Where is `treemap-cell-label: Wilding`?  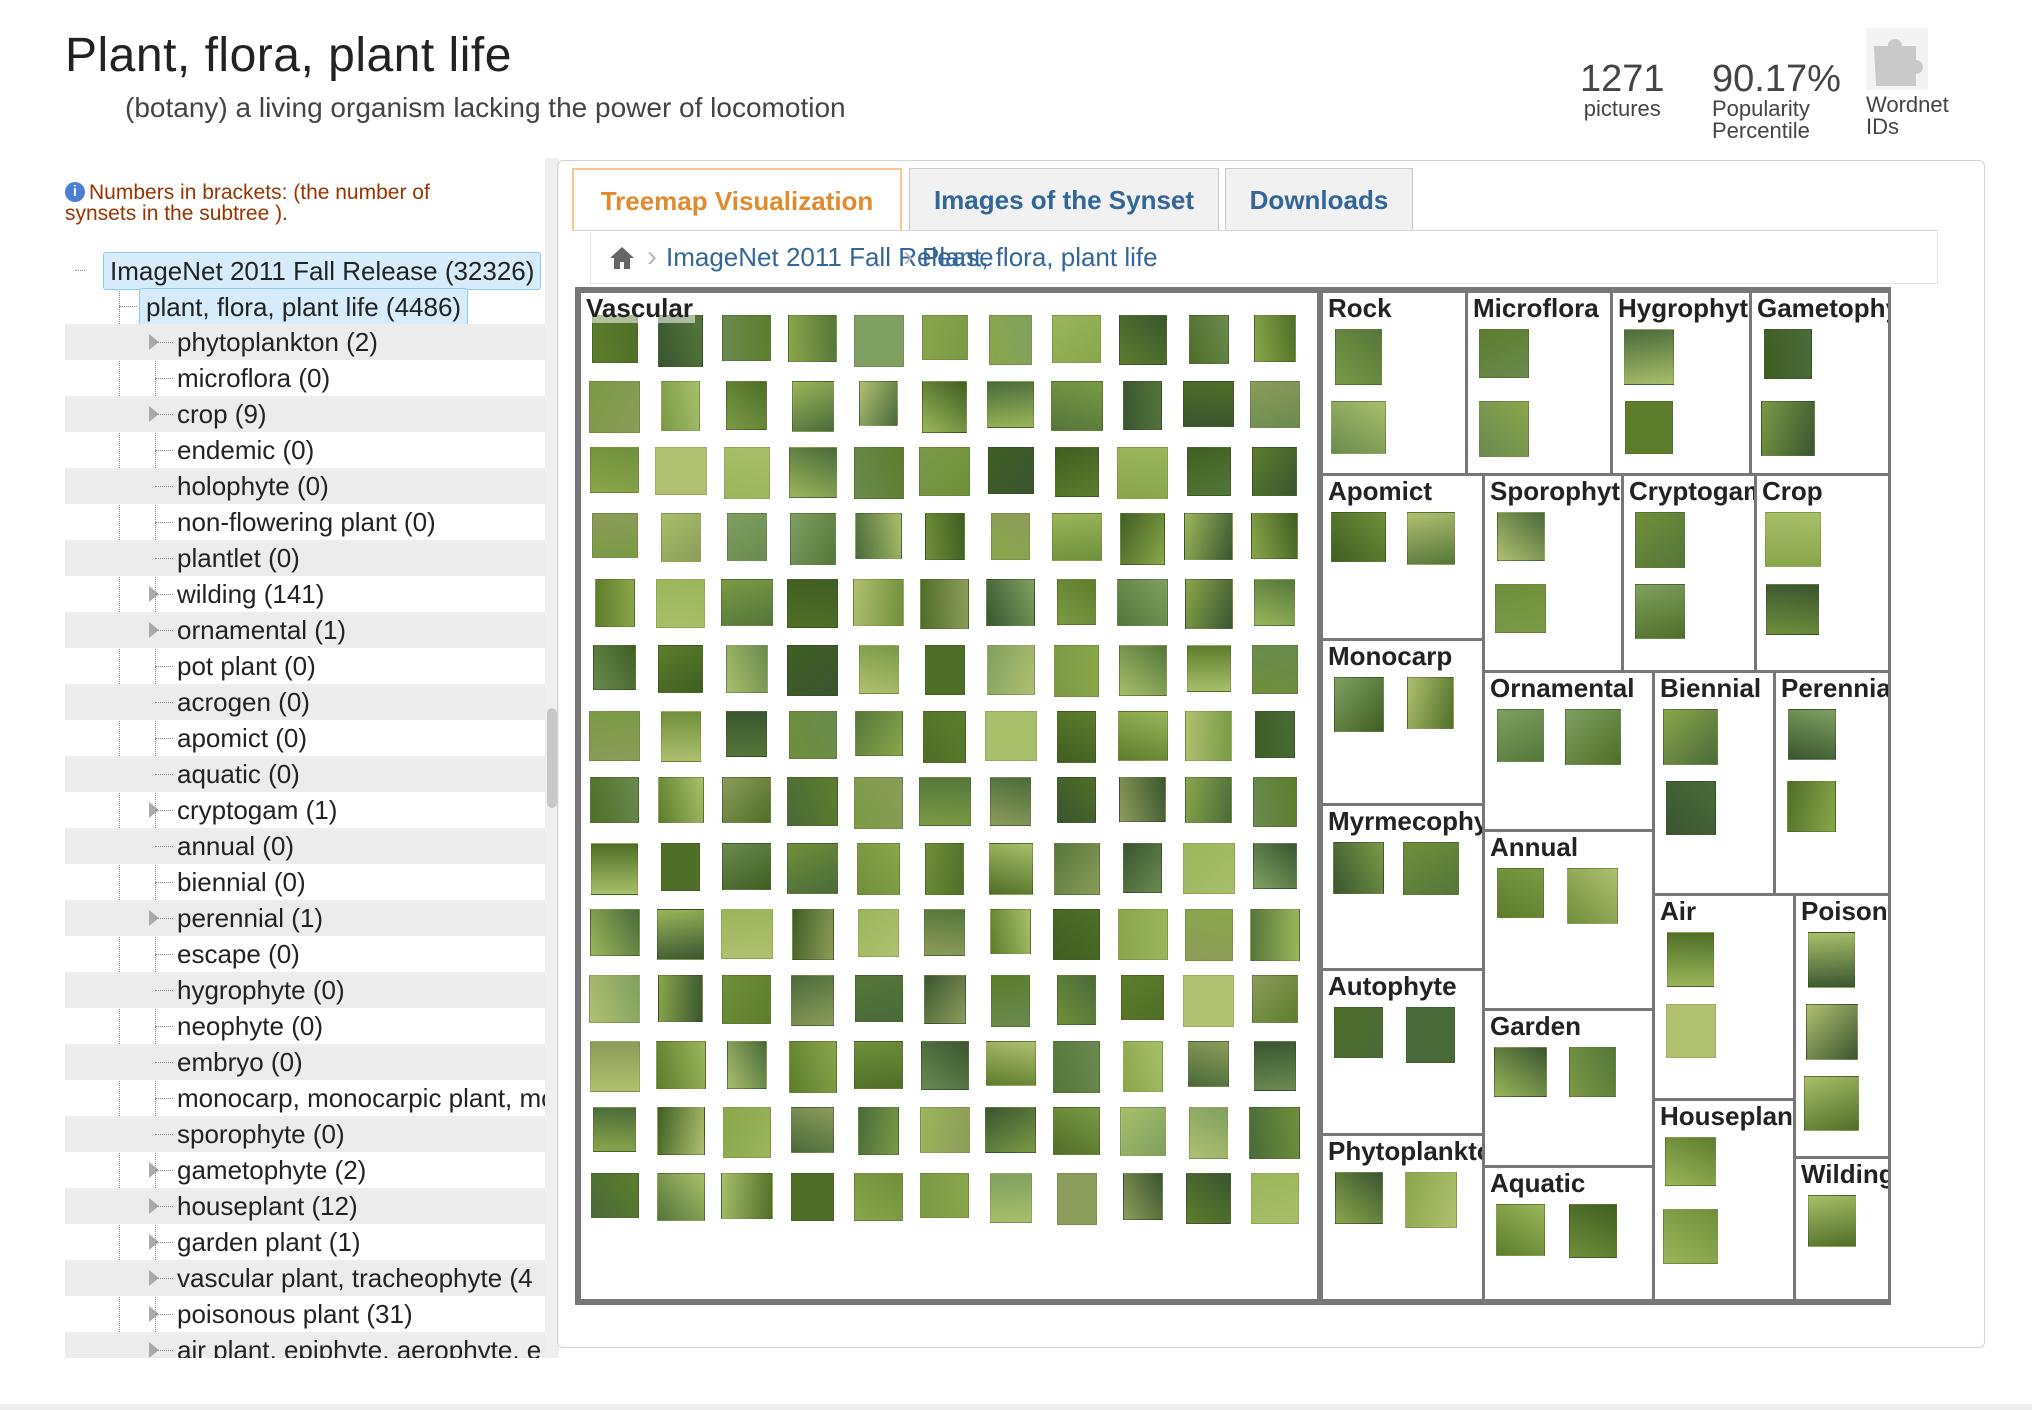 treemap-cell-label: Wilding is located at coordinates (1843, 1174).